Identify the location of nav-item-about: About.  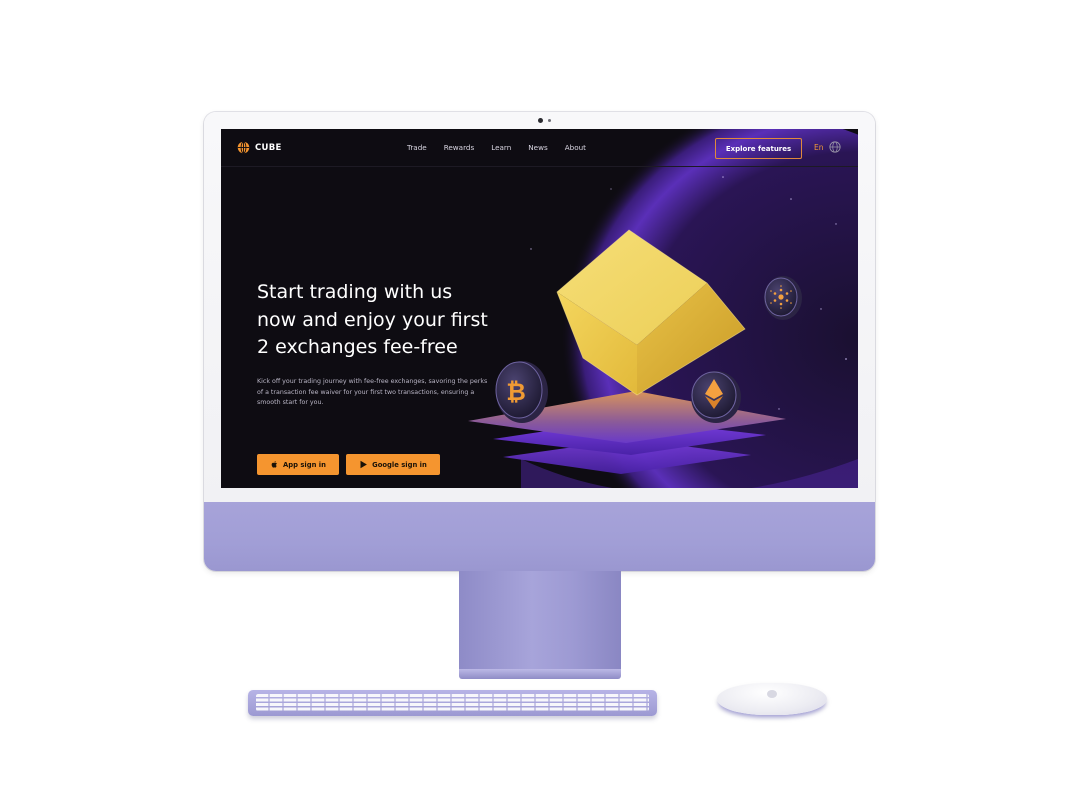
(575, 147).